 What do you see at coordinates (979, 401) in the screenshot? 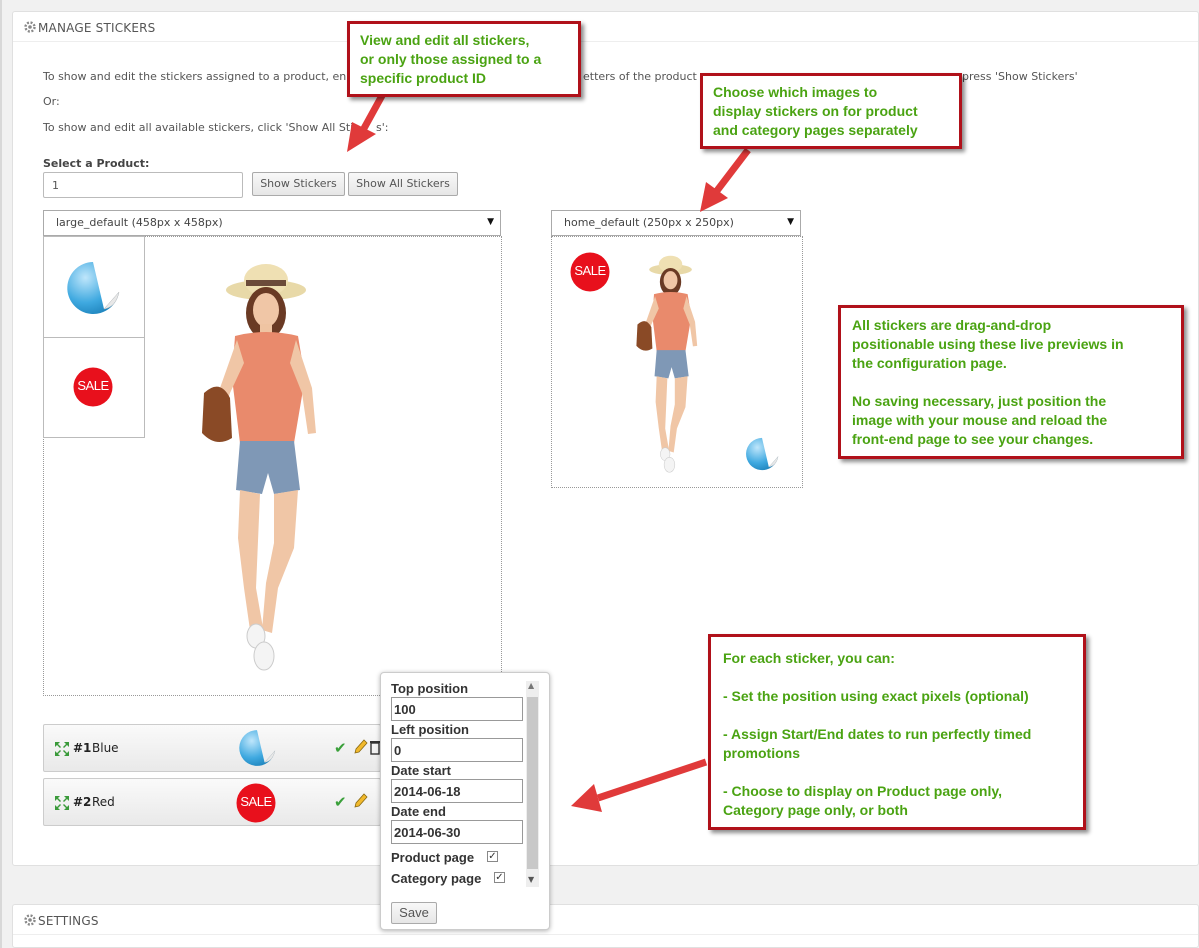
I see `callout-line: No saving necessary, just position the` at bounding box center [979, 401].